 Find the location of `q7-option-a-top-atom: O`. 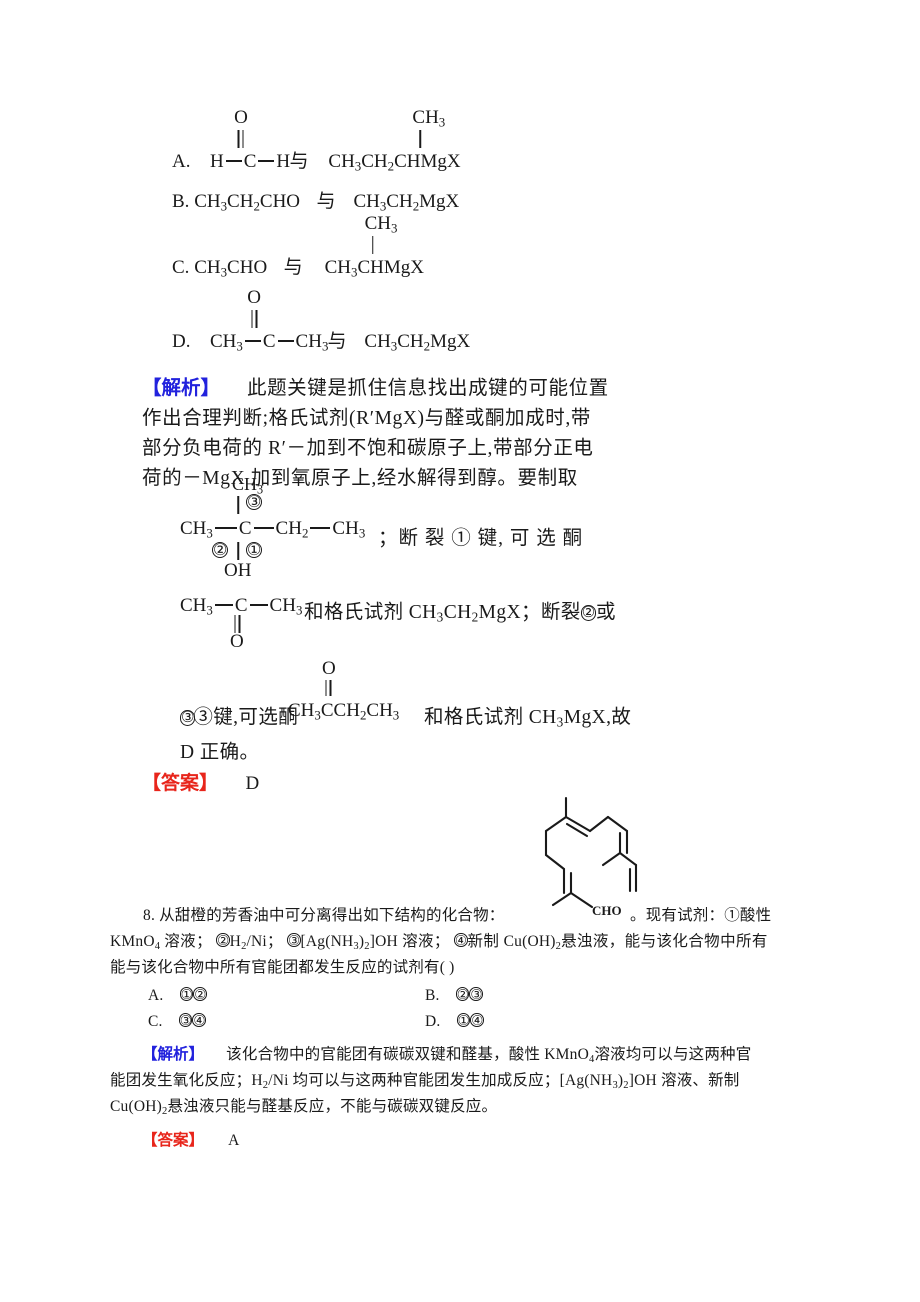

q7-option-a-top-atom: O is located at coordinates (241, 117).